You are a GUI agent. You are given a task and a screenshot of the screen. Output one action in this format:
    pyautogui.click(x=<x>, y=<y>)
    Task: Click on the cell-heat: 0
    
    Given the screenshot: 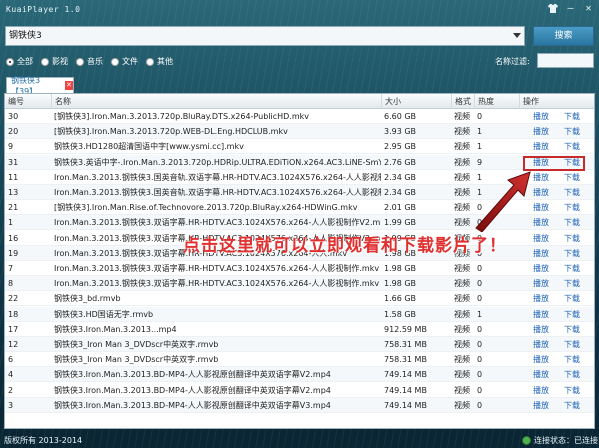 What is the action you would take?
    pyautogui.click(x=480, y=268)
    